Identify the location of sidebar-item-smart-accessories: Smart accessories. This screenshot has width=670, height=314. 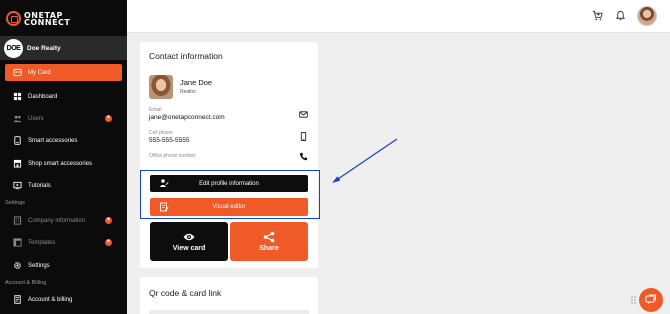
(63, 140).